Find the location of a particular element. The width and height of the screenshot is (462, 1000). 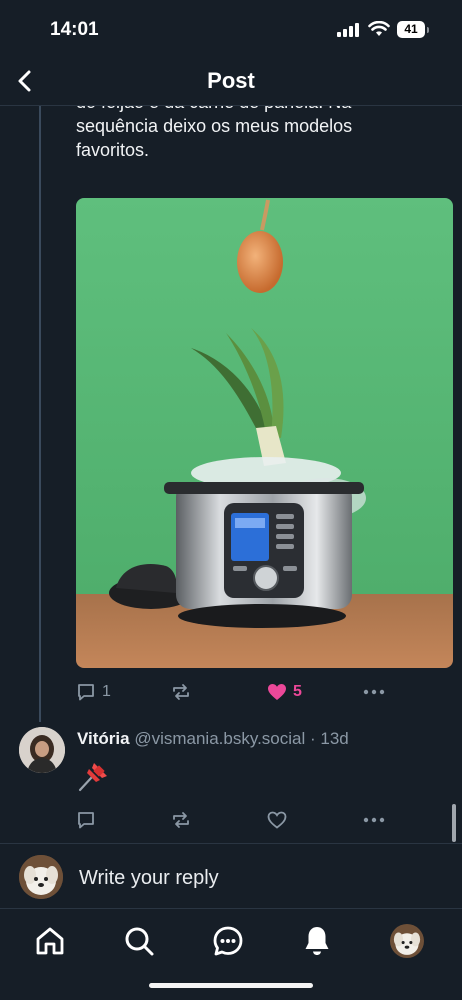

avatar is located at coordinates (42, 750).